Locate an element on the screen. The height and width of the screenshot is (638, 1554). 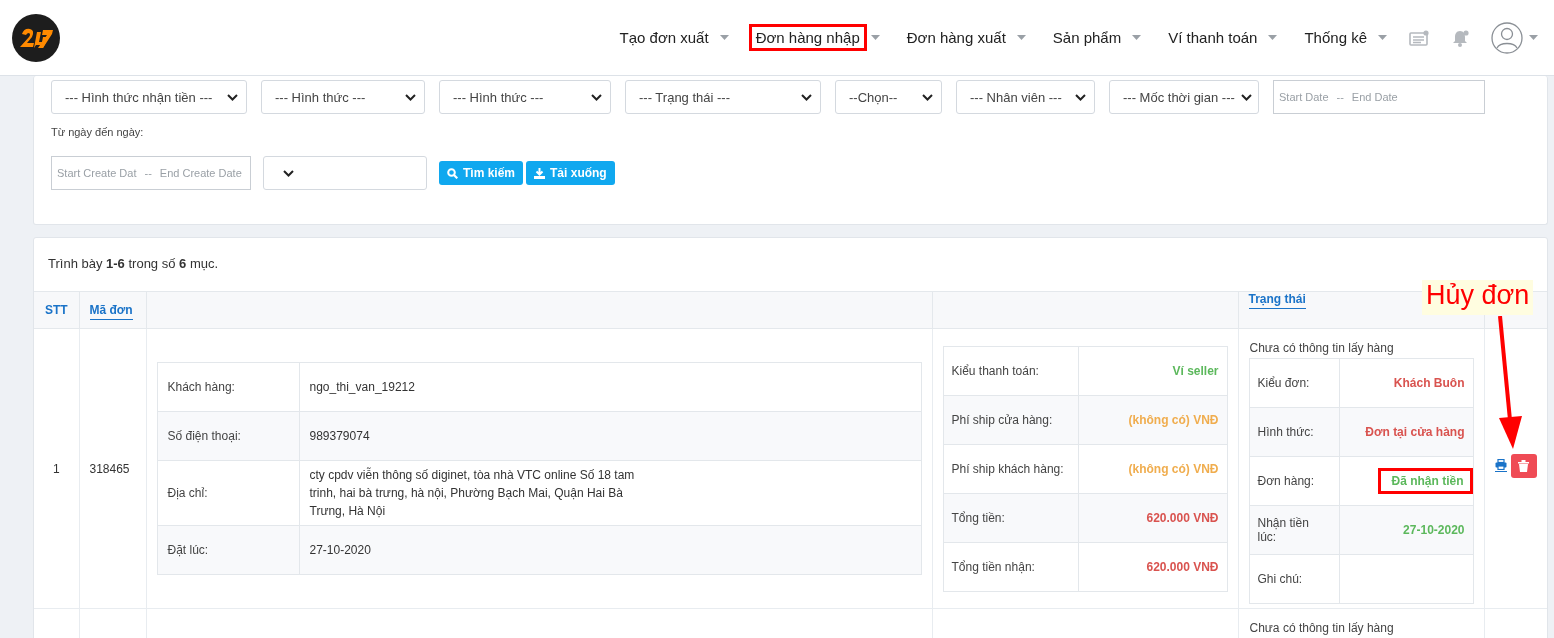
results-summary: Trình bày 1-6 trong số 6 mục. is located at coordinates (133, 264).